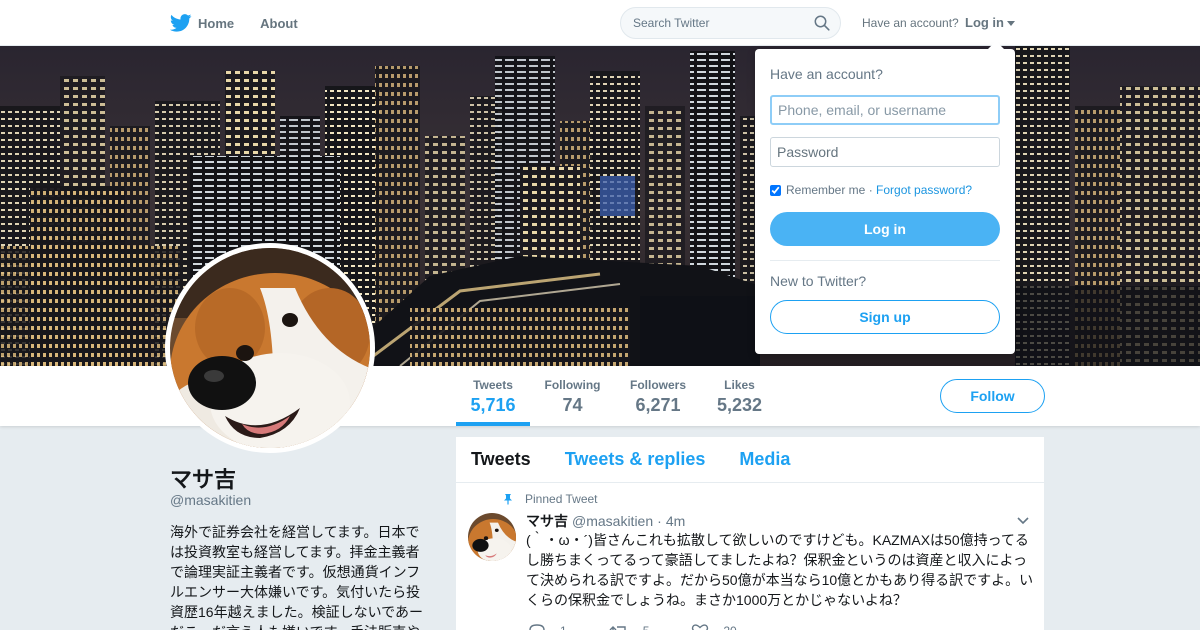 The width and height of the screenshot is (1200, 630). Describe the element at coordinates (711, 23) in the screenshot. I see `search-input` at that location.